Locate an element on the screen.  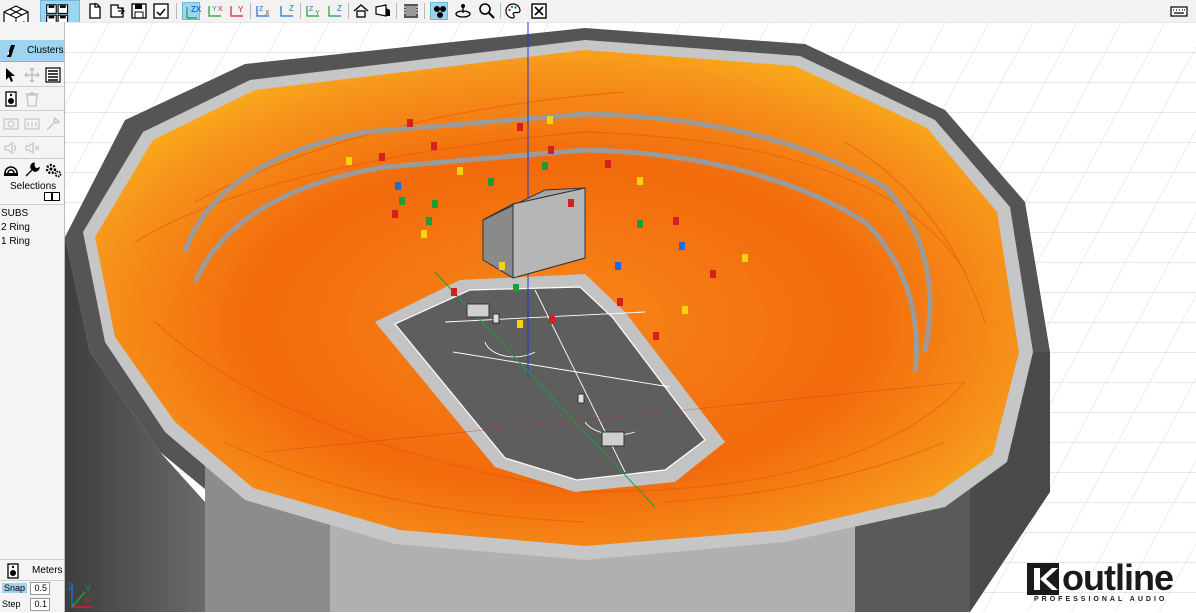
view-yx-plane-icon: YX is located at coordinates (215, 11).